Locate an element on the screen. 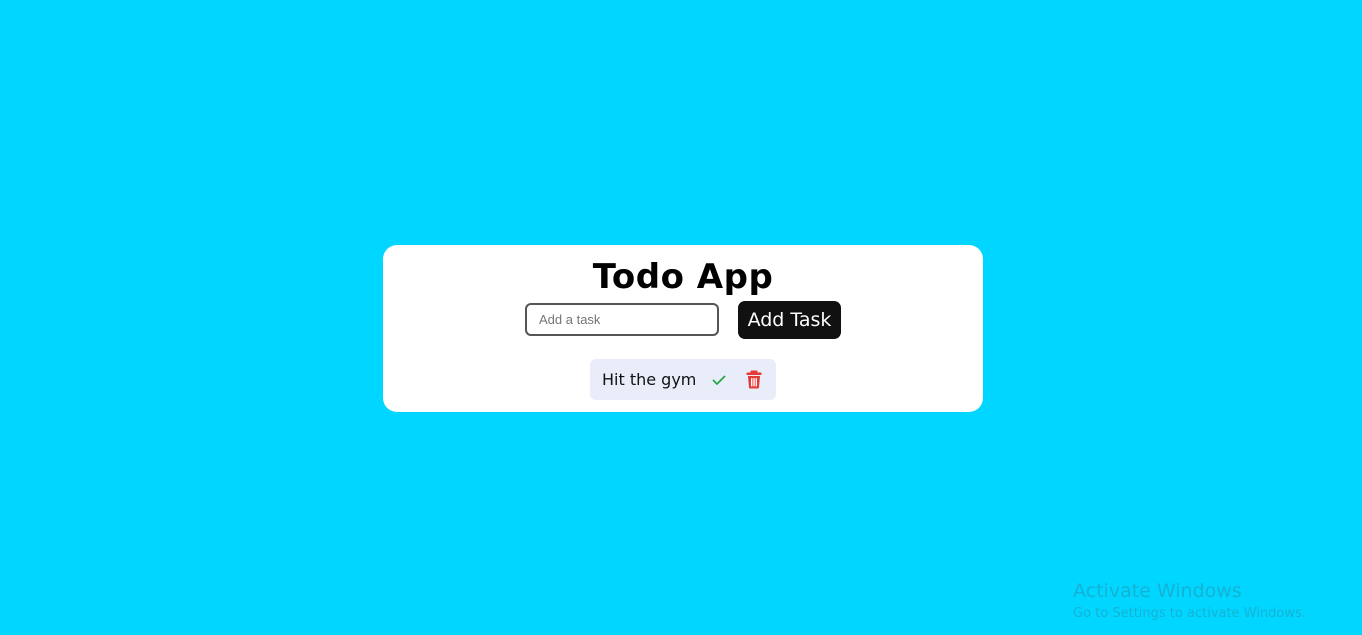 The height and width of the screenshot is (635, 1362). watermark-title: Activate Windows is located at coordinates (1157, 591).